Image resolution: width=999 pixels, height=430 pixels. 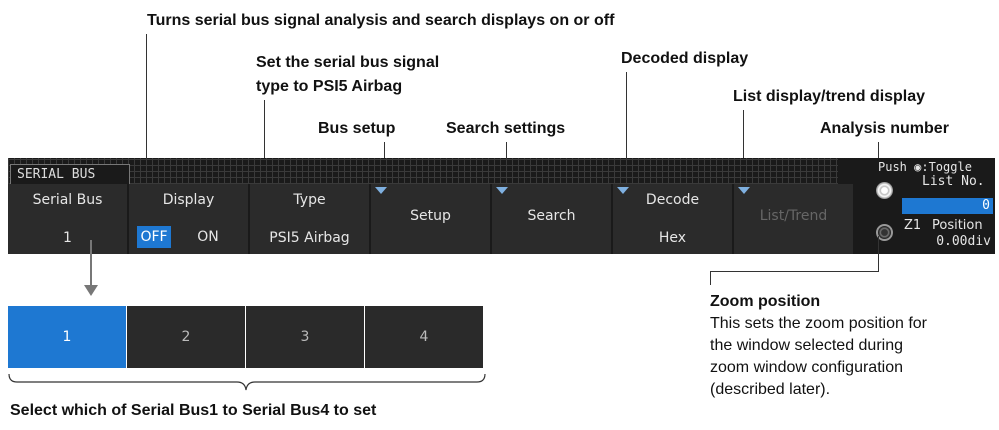 What do you see at coordinates (793, 216) in the screenshot?
I see `list-trend-label: List/Trend` at bounding box center [793, 216].